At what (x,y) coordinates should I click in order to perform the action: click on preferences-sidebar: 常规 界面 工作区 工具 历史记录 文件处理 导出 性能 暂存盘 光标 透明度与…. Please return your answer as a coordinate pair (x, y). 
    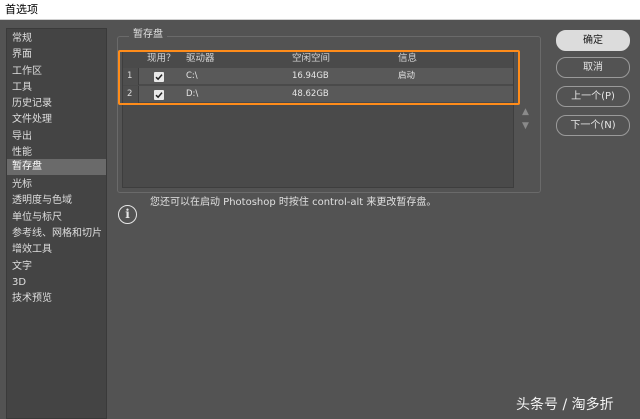
    Looking at the image, I should click on (56, 223).